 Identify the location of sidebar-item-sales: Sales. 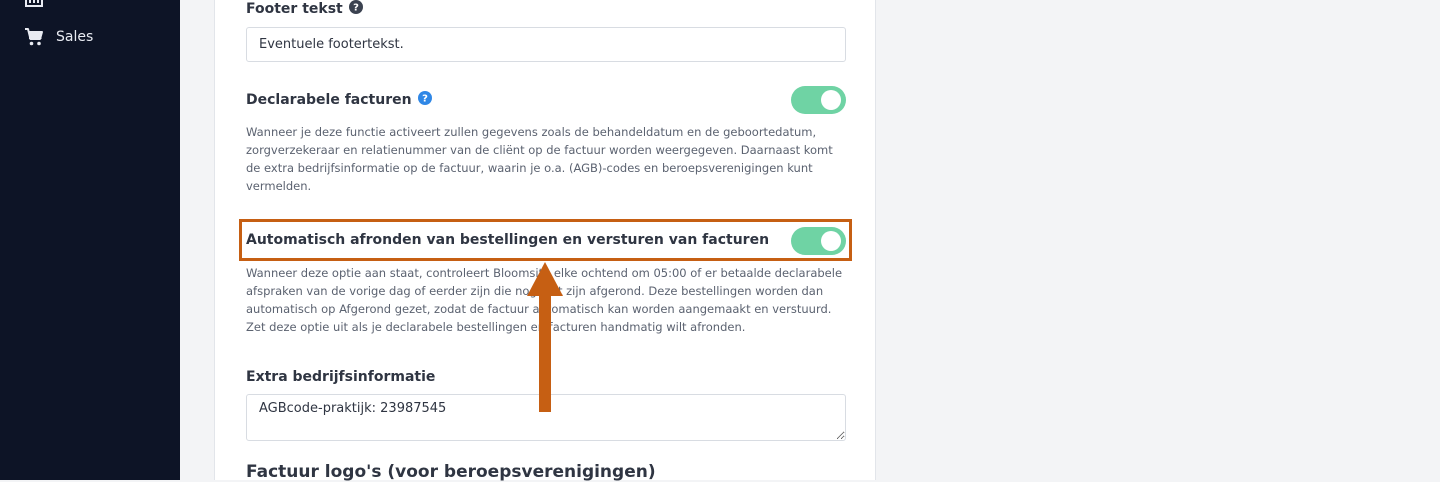
(58, 37).